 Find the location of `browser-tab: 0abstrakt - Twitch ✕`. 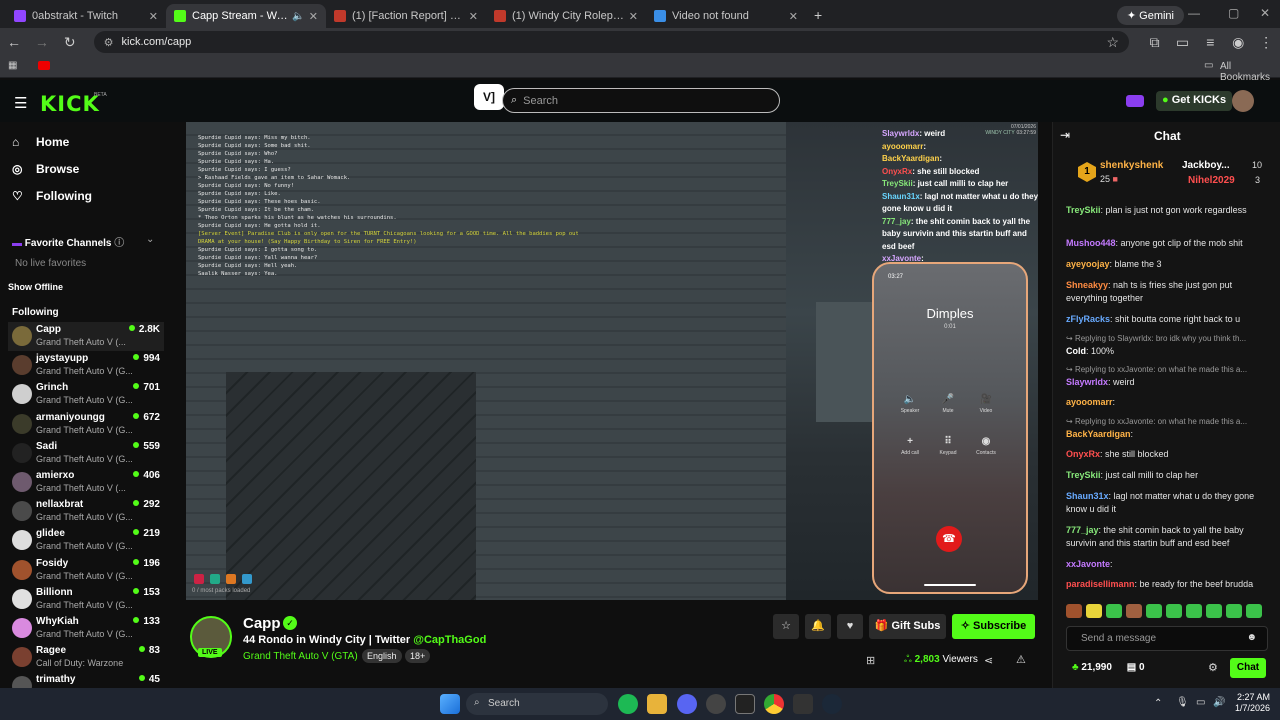

browser-tab: 0abstrakt - Twitch ✕ is located at coordinates (86, 16).